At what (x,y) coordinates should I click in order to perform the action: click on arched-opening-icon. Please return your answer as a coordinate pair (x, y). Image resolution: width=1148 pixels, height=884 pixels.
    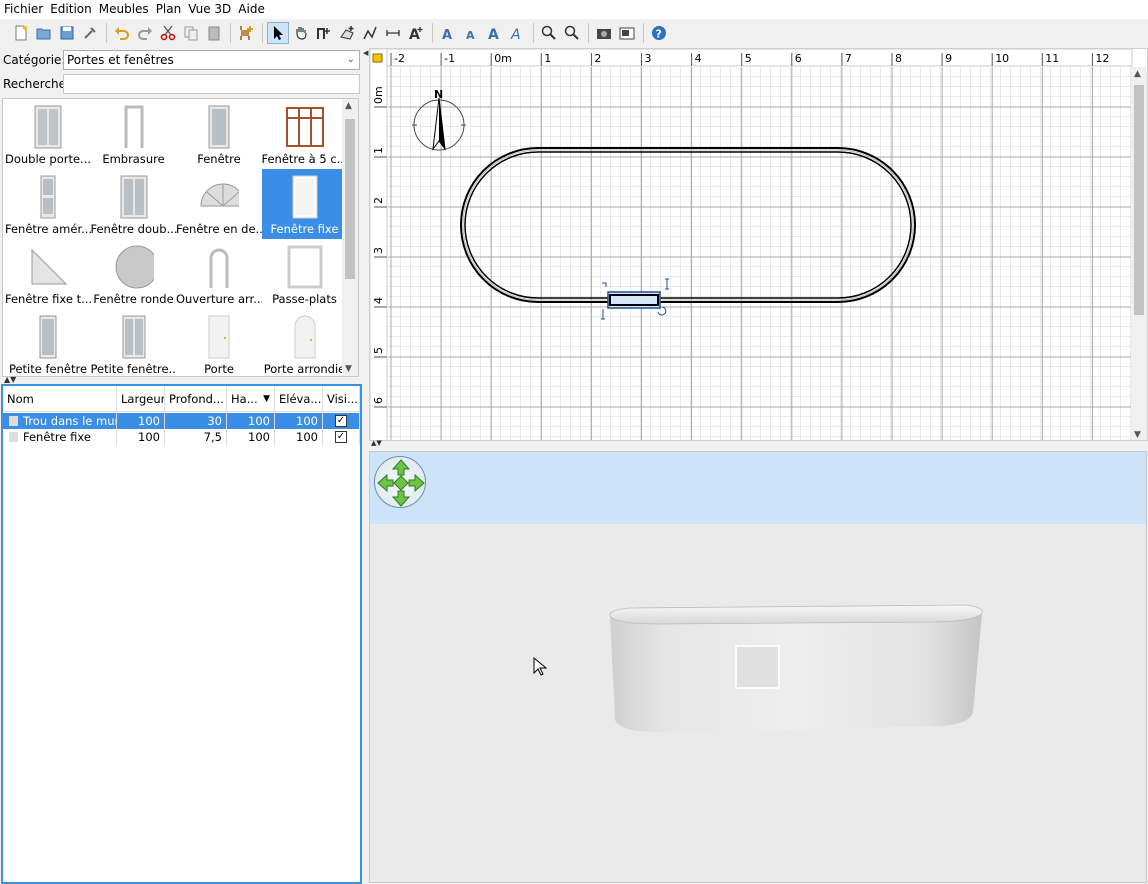
    Looking at the image, I should click on (219, 267).